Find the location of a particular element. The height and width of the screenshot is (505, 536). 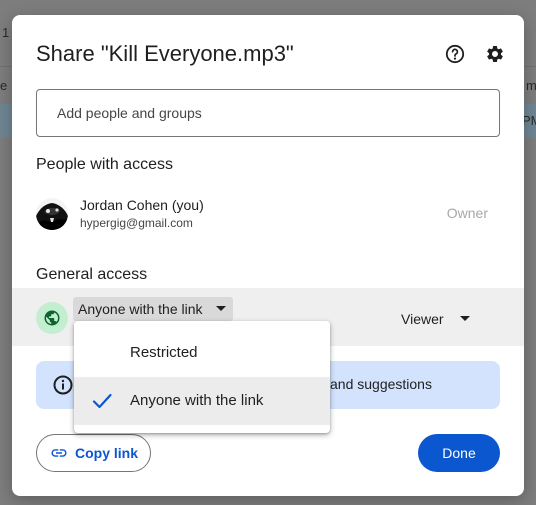

people-section-title: People with access is located at coordinates (104, 164).